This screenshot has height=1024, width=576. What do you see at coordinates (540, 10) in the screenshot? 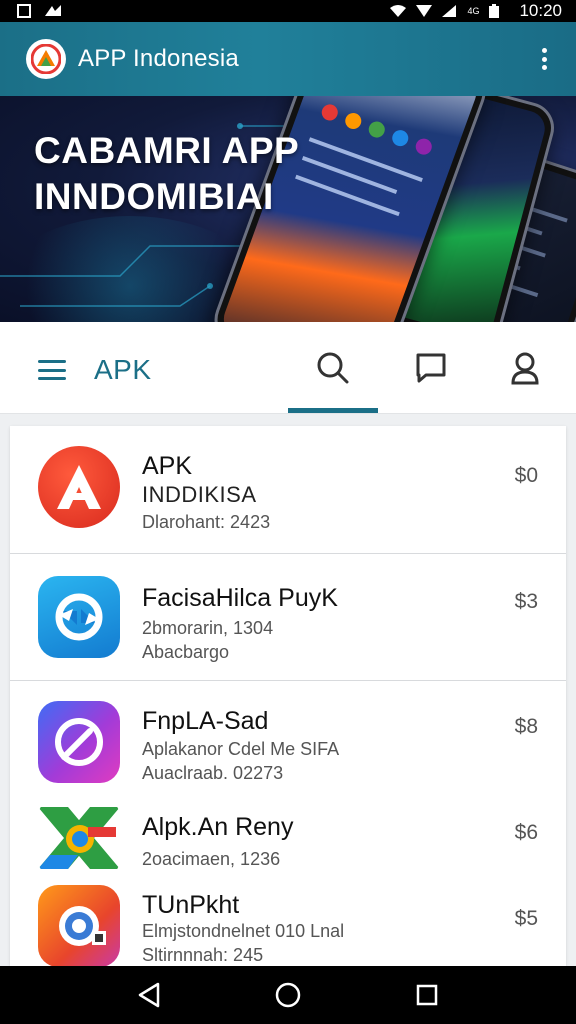
I see `status-time: 10:20` at bounding box center [540, 10].